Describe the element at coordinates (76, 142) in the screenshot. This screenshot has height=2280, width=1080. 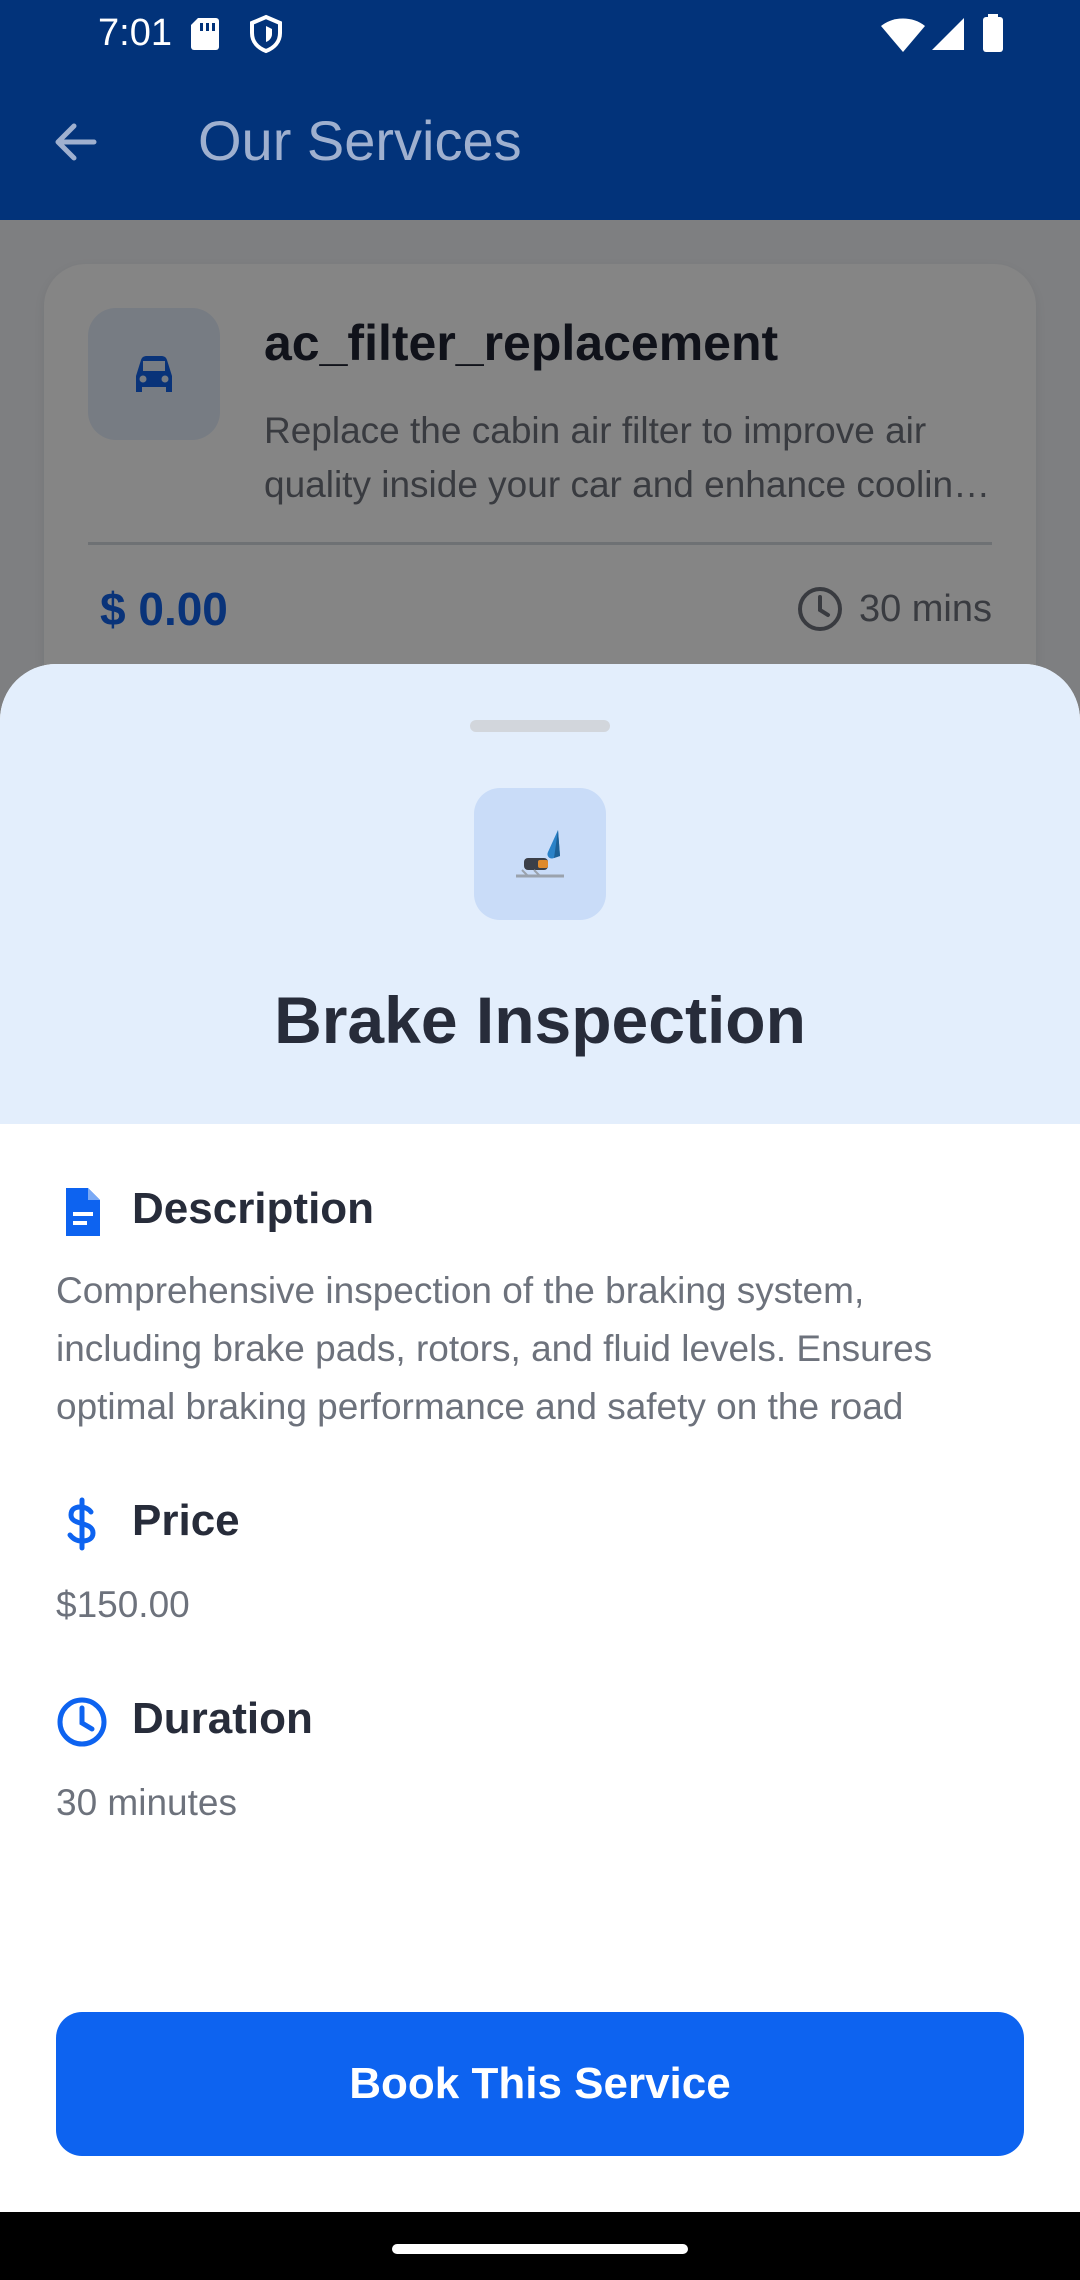
I see `arrow-left-icon` at that location.